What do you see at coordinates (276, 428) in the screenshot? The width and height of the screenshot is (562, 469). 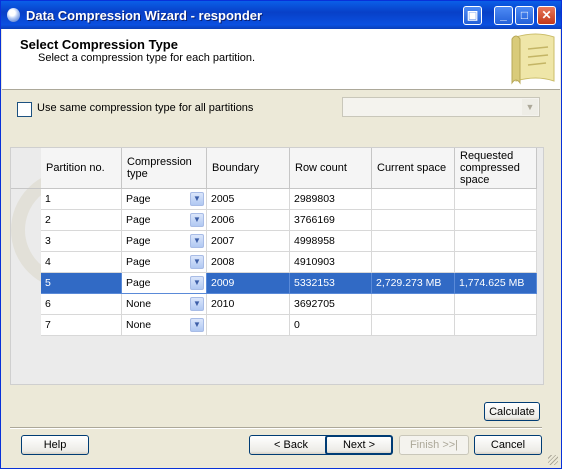 I see `footer-divider` at bounding box center [276, 428].